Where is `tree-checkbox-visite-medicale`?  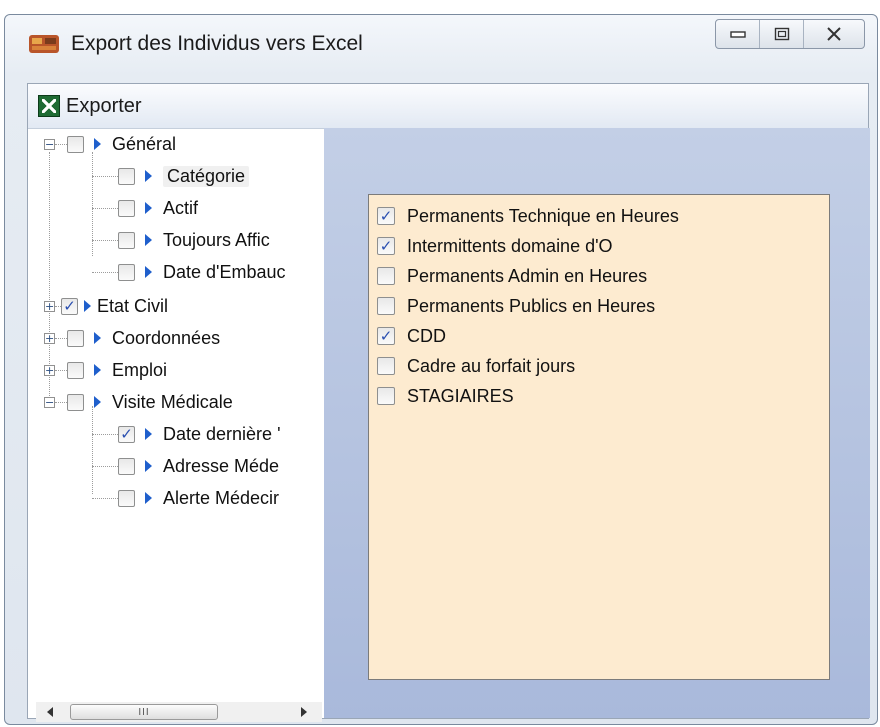
tree-checkbox-visite-medicale is located at coordinates (75, 402).